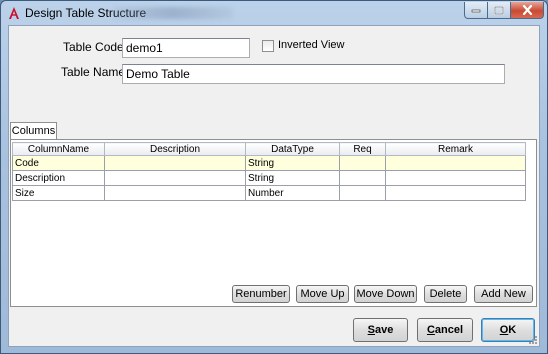 The height and width of the screenshot is (354, 548). I want to click on move-down-button: Move Down, so click(385, 294).